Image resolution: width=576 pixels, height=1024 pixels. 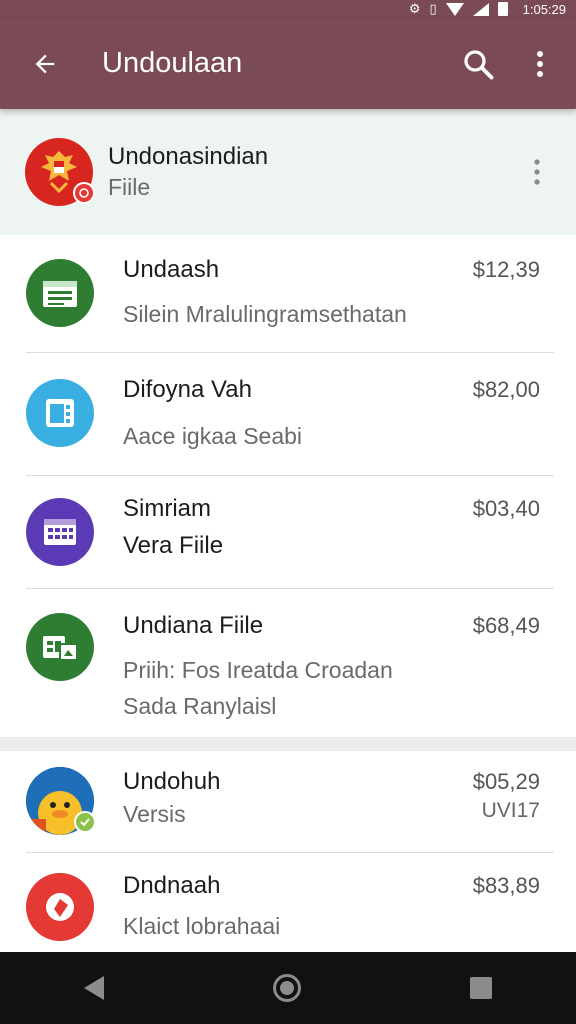 I want to click on item-title: Undaash, so click(x=171, y=269).